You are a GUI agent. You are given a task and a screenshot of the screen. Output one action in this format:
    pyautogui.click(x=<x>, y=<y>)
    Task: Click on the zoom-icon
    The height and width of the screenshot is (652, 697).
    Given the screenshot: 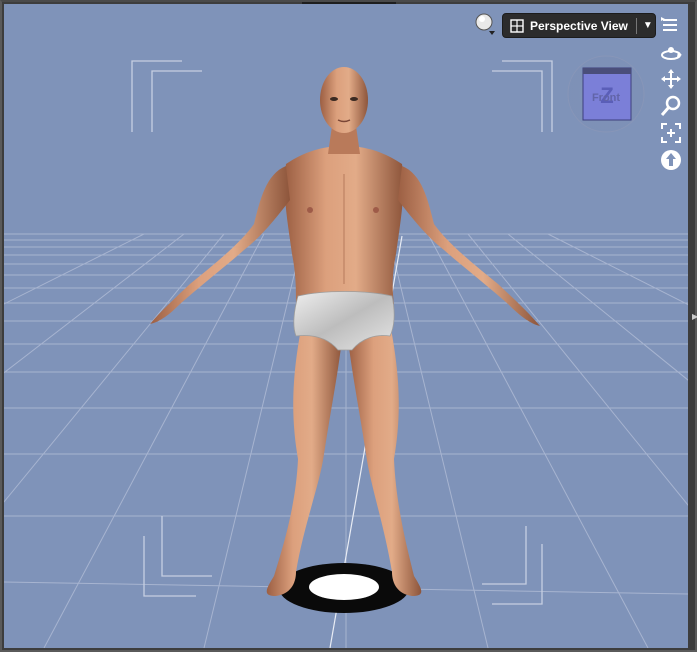 What is the action you would take?
    pyautogui.click(x=670, y=105)
    